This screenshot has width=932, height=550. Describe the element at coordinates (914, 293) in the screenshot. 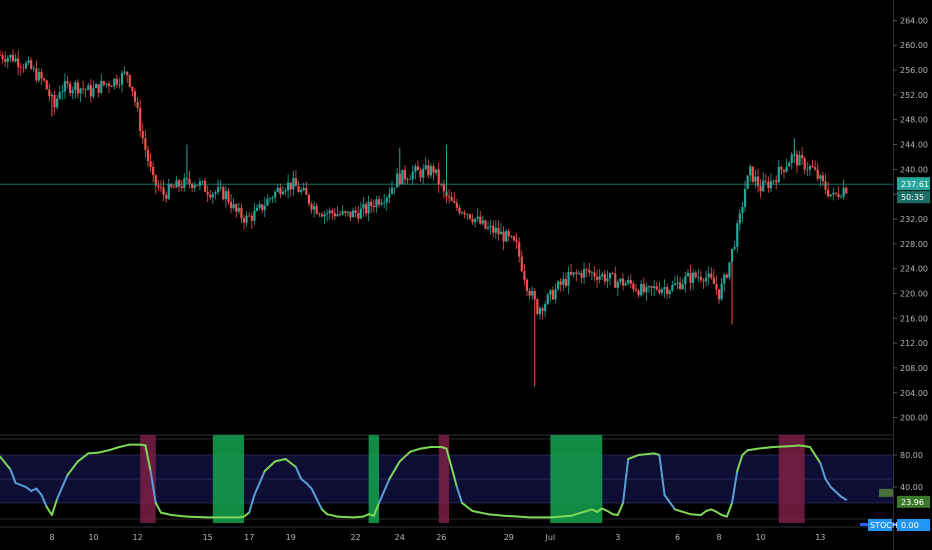

I see `price-tick-label: 220.00` at that location.